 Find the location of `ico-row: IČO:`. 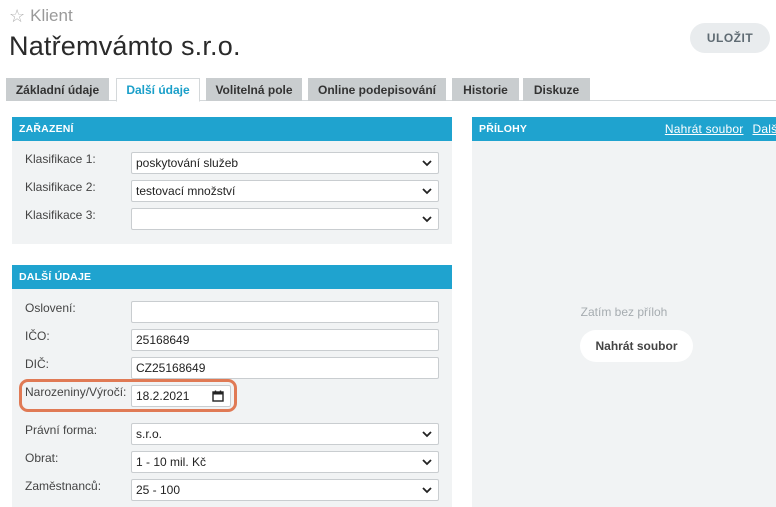

ico-row: IČO: is located at coordinates (78, 336).